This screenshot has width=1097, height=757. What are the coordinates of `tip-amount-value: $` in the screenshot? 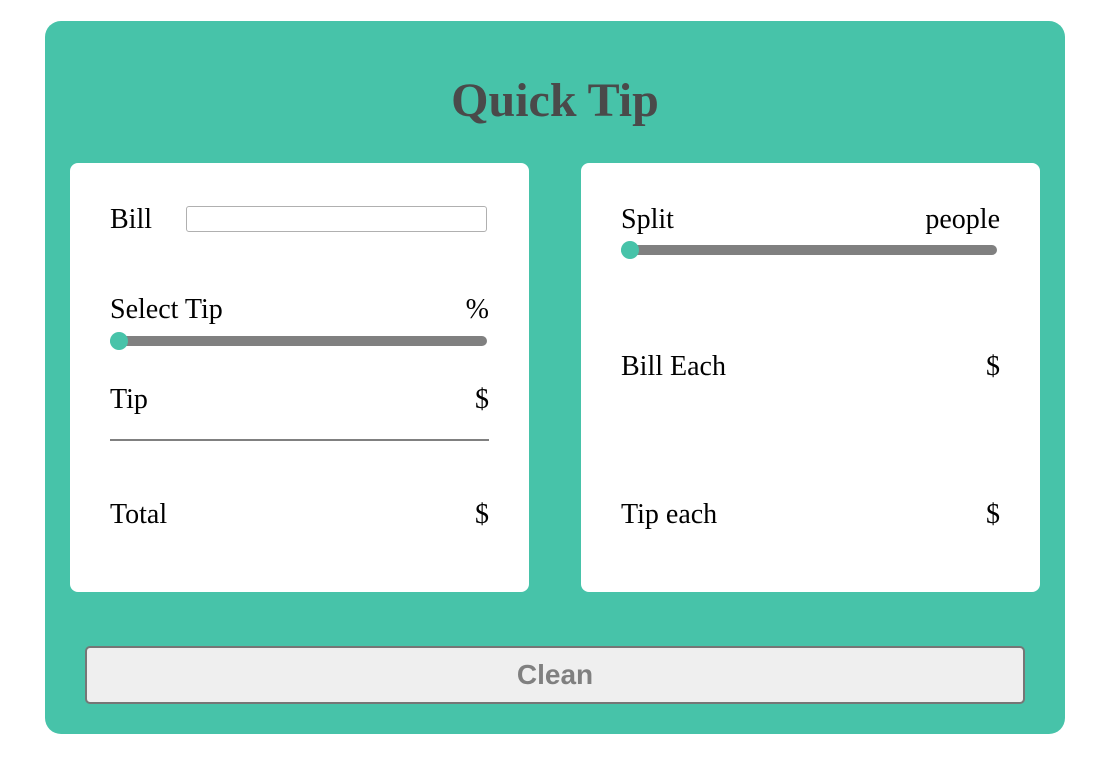 It's located at (482, 399).